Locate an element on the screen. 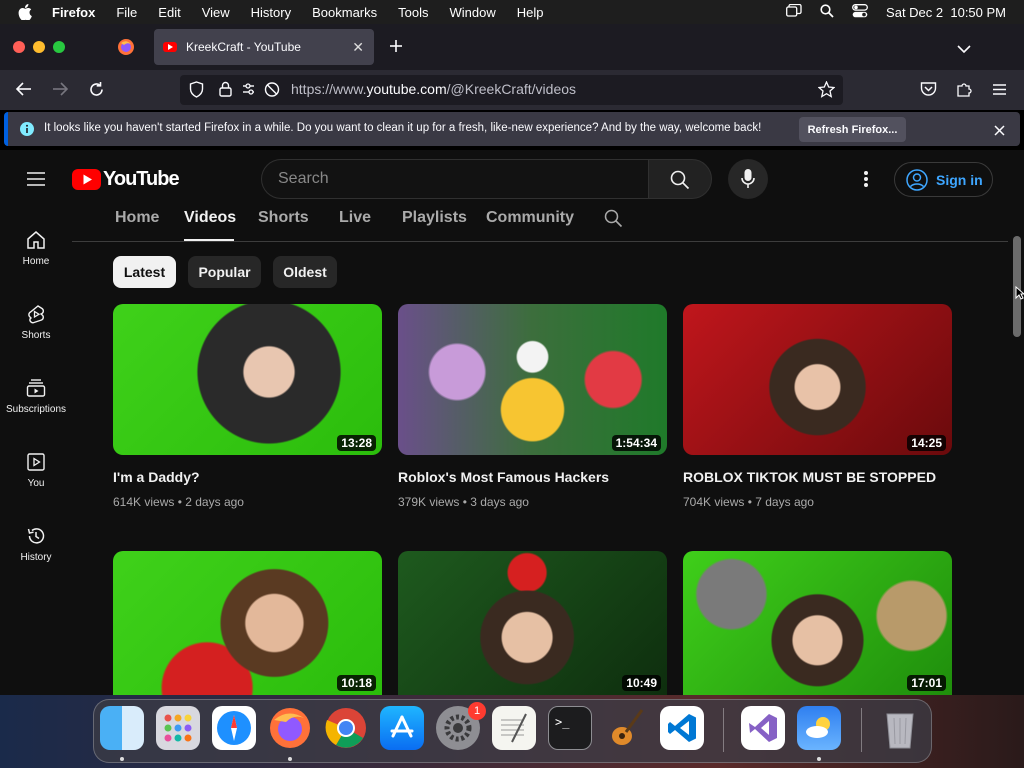 Image resolution: width=1024 pixels, height=768 pixels. bookmark-star-icon is located at coordinates (826, 91).